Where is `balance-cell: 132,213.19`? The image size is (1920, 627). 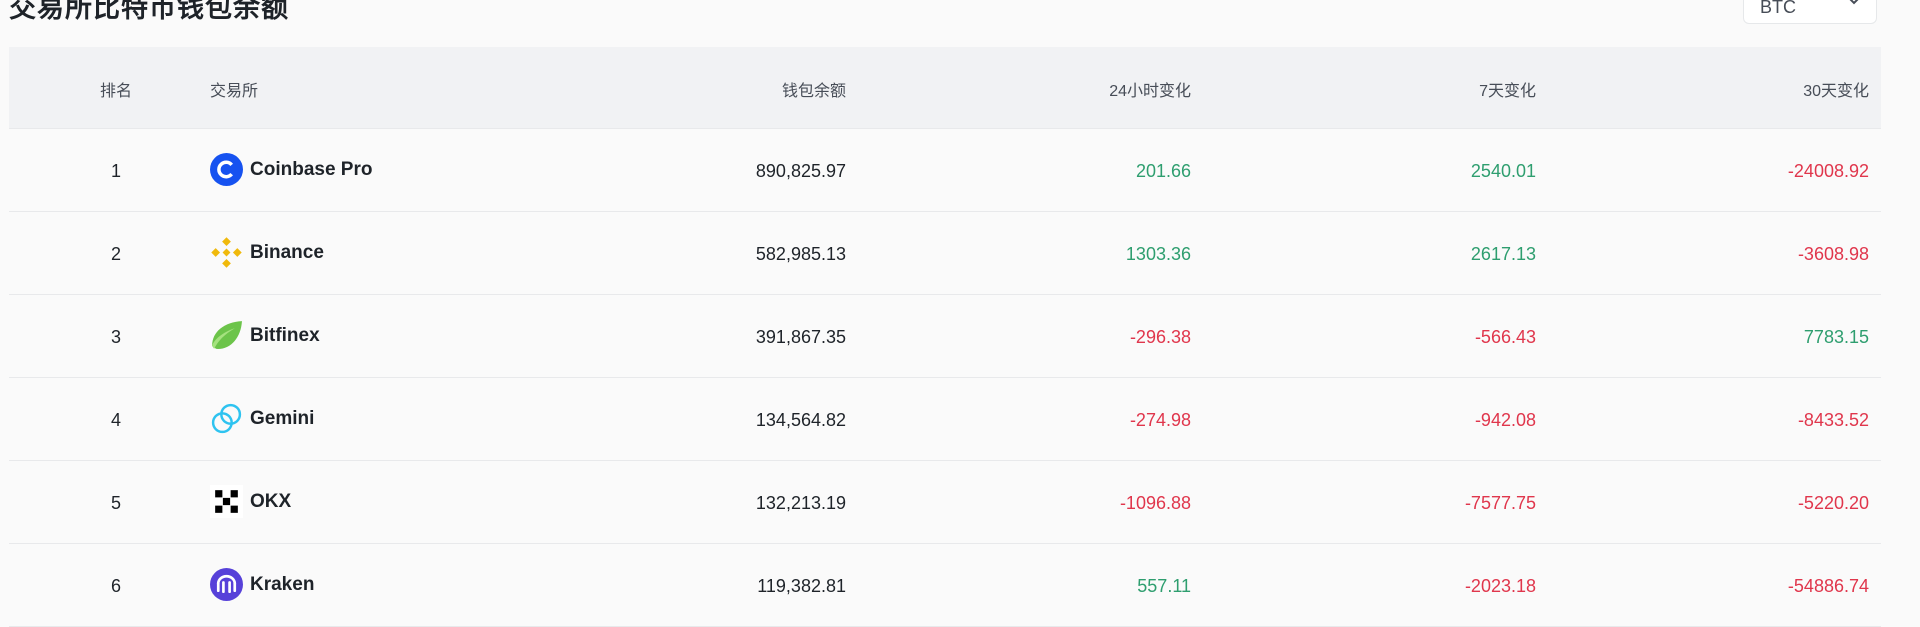 balance-cell: 132,213.19 is located at coordinates (800, 503).